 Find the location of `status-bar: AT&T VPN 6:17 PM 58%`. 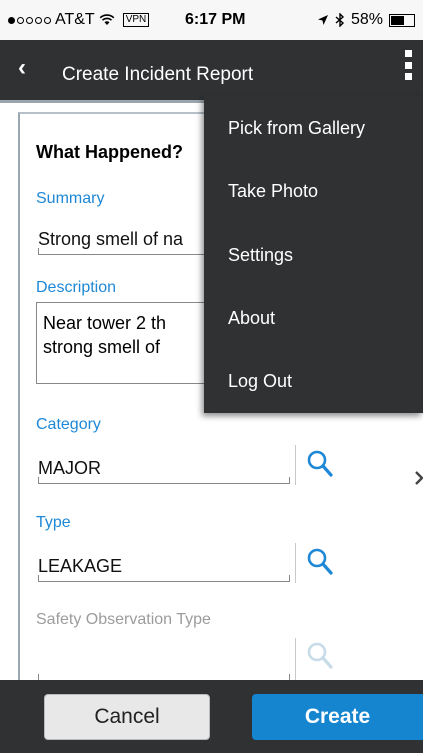

status-bar: AT&T VPN 6:17 PM 58% is located at coordinates (211, 20).